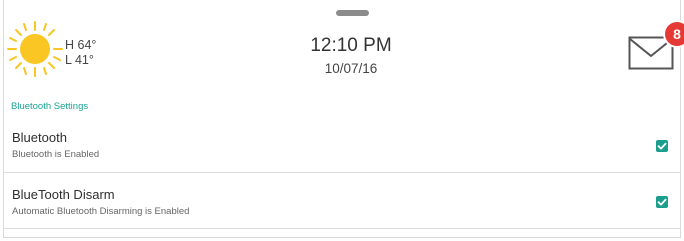 The image size is (684, 241). I want to click on bluetooth-disarm-checkbox, so click(662, 202).